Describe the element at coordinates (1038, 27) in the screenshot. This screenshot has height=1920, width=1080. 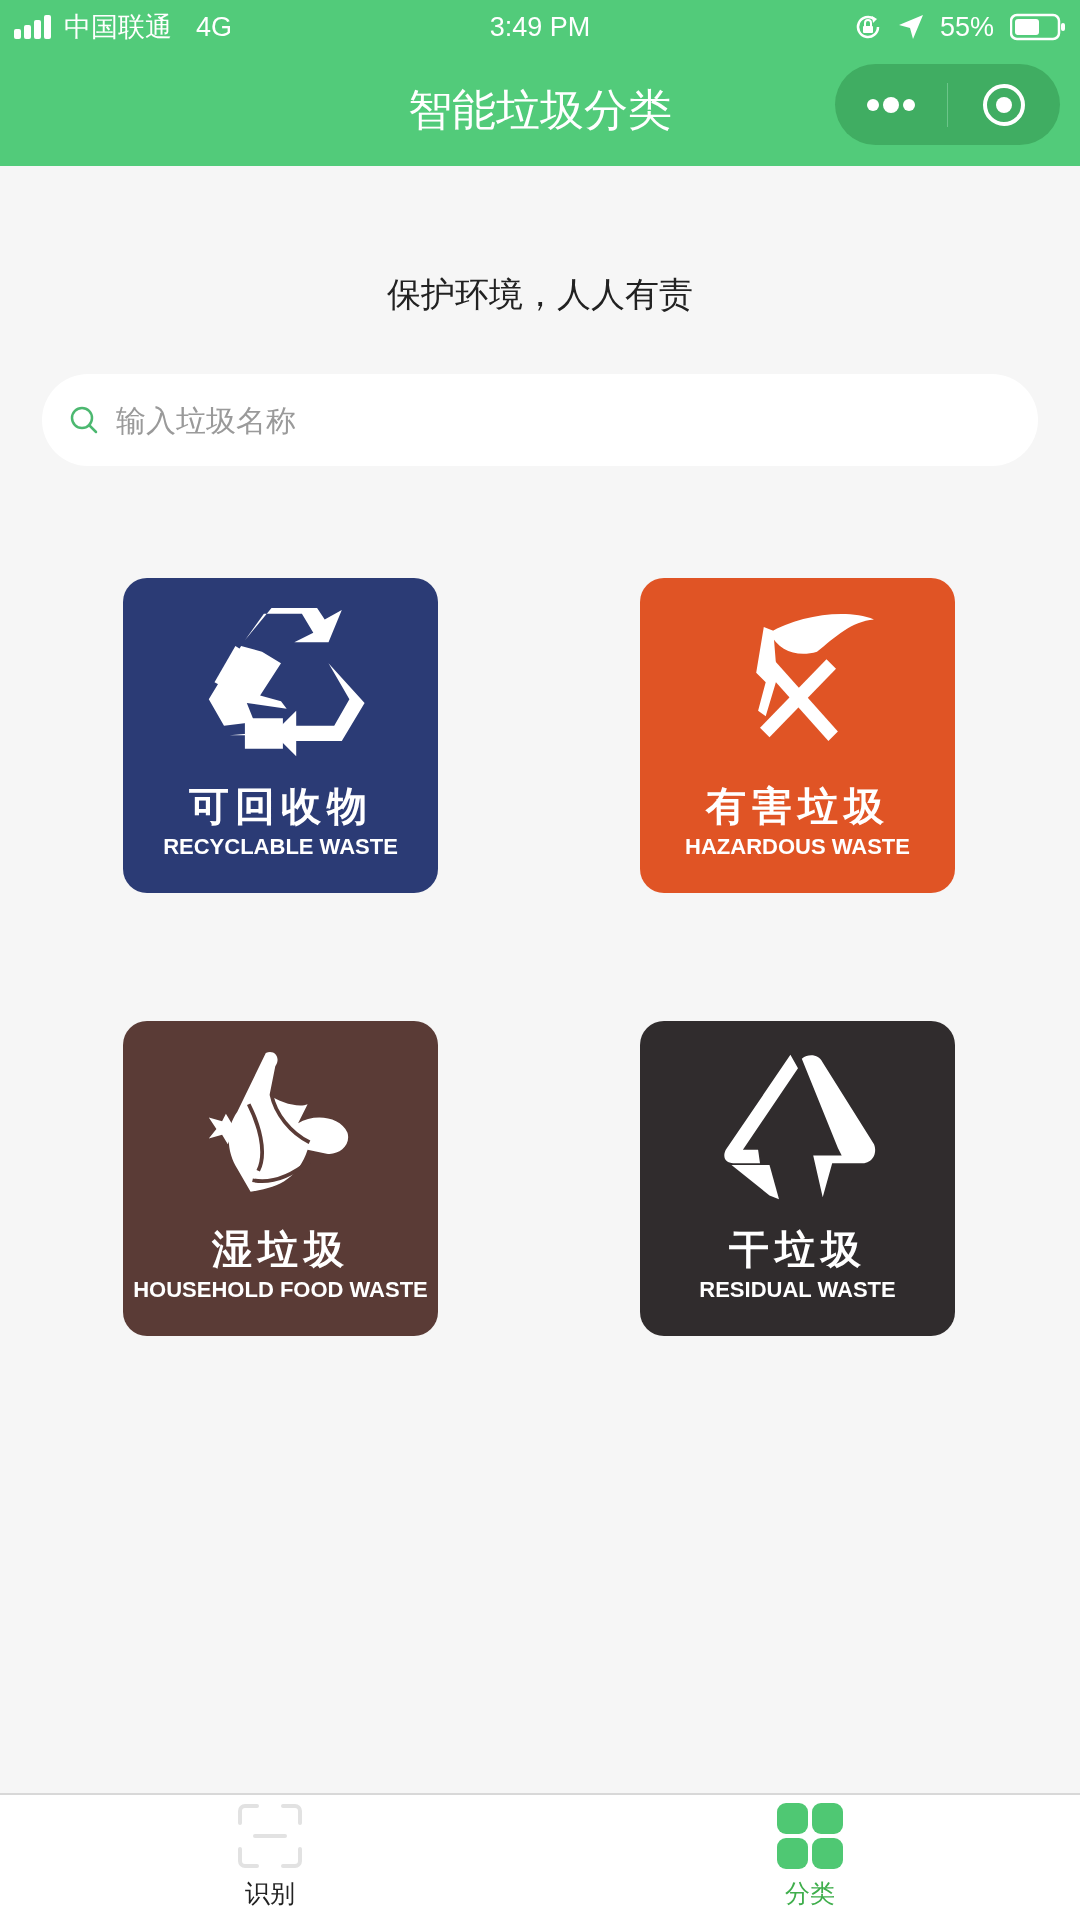
I see `battery-icon` at that location.